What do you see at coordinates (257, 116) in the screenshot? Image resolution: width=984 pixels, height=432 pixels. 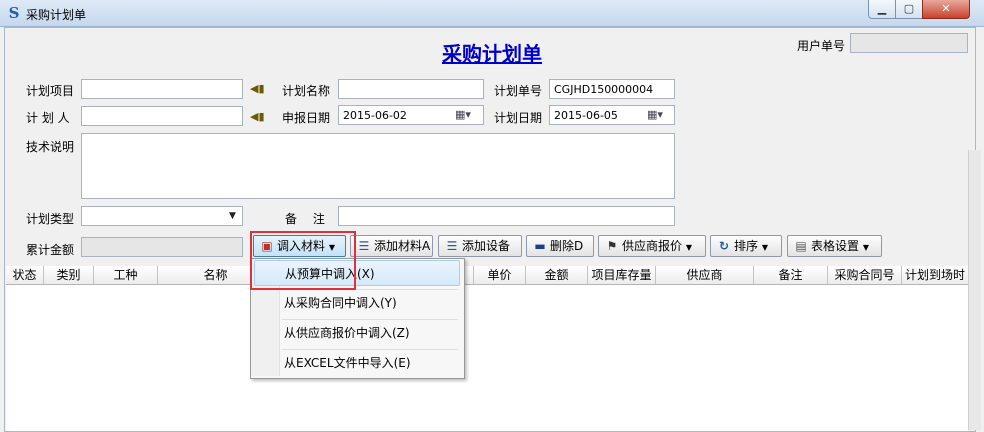 I see `planner-picker-icon: ◀▮` at bounding box center [257, 116].